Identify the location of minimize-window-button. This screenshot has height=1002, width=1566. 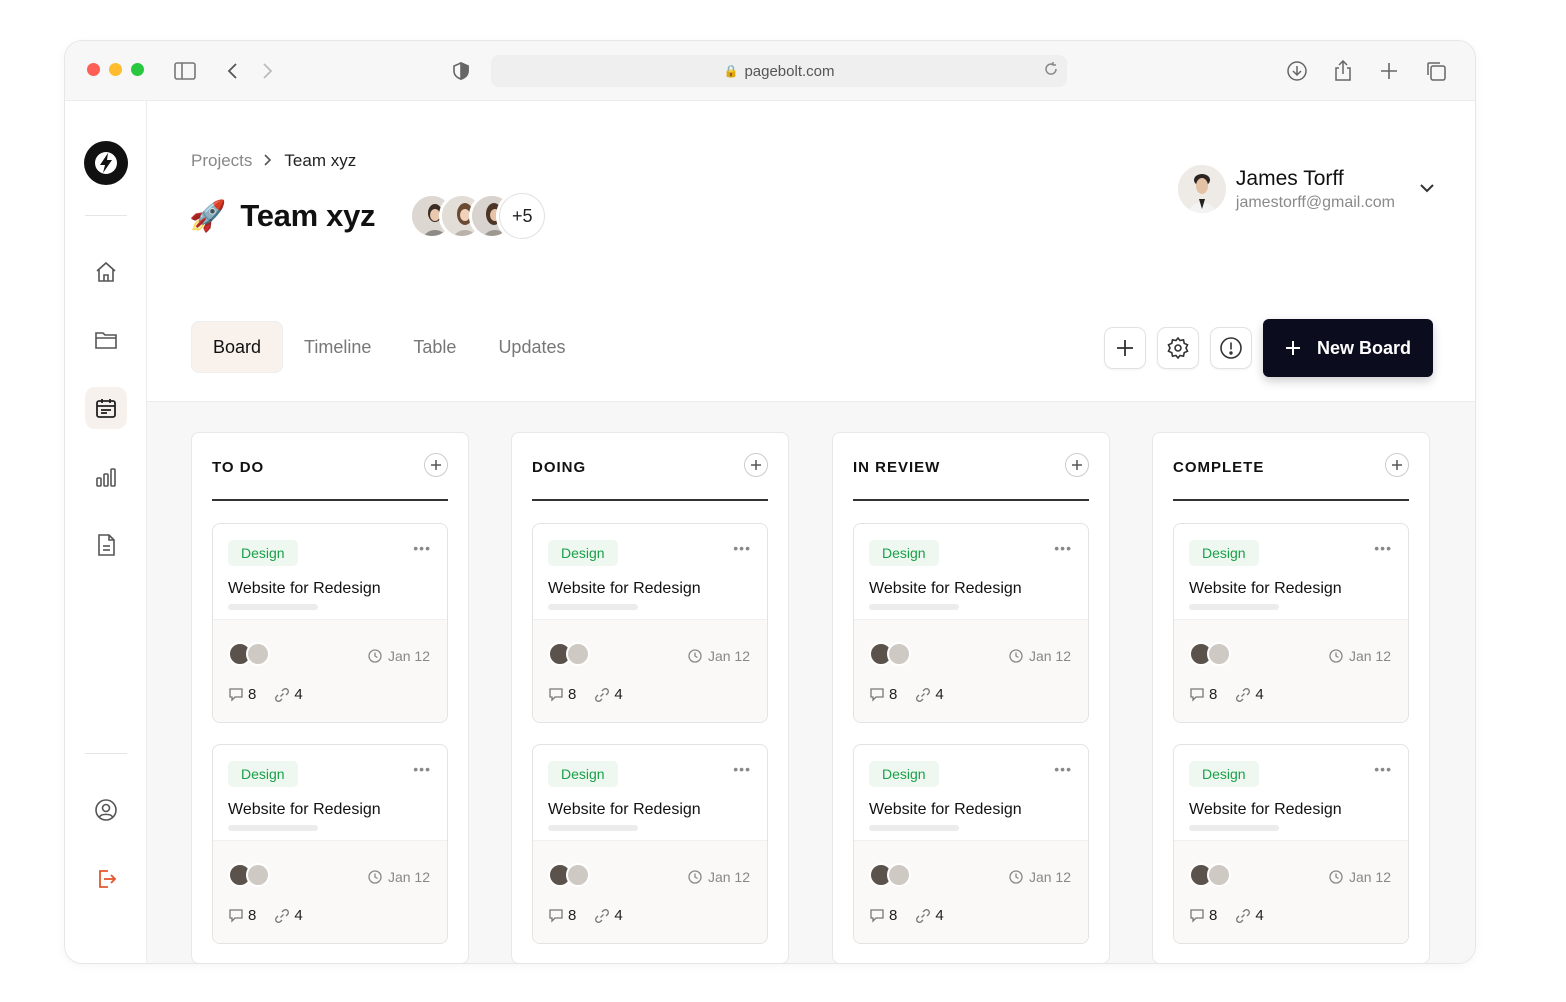
(115, 69).